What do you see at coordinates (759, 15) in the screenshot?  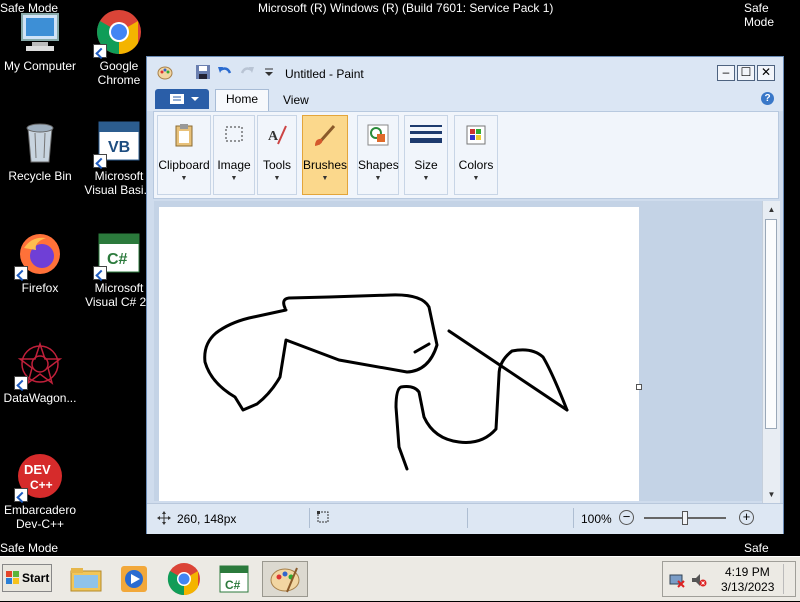 I see `safe-mode-label-top-right: Safe Mode` at bounding box center [759, 15].